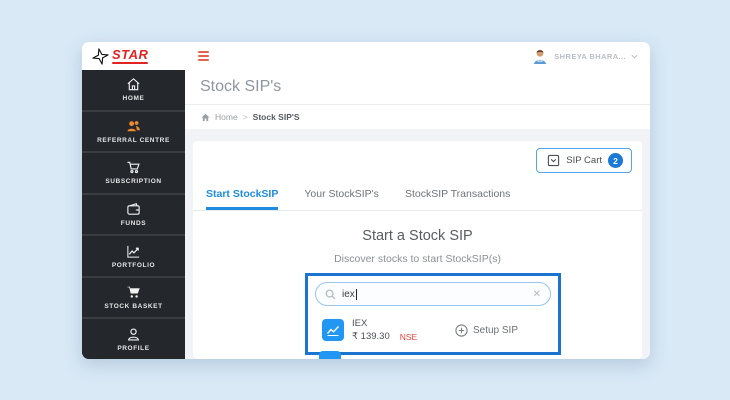 Image resolution: width=730 pixels, height=400 pixels. Describe the element at coordinates (615, 160) in the screenshot. I see `sip-cart-count-badge: 2` at that location.